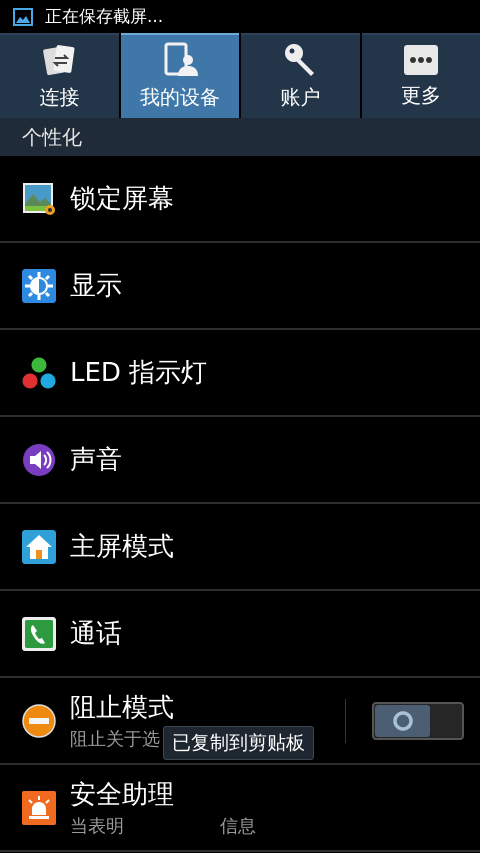  Describe the element at coordinates (39, 285) in the screenshot. I see `brightness-icon` at that location.